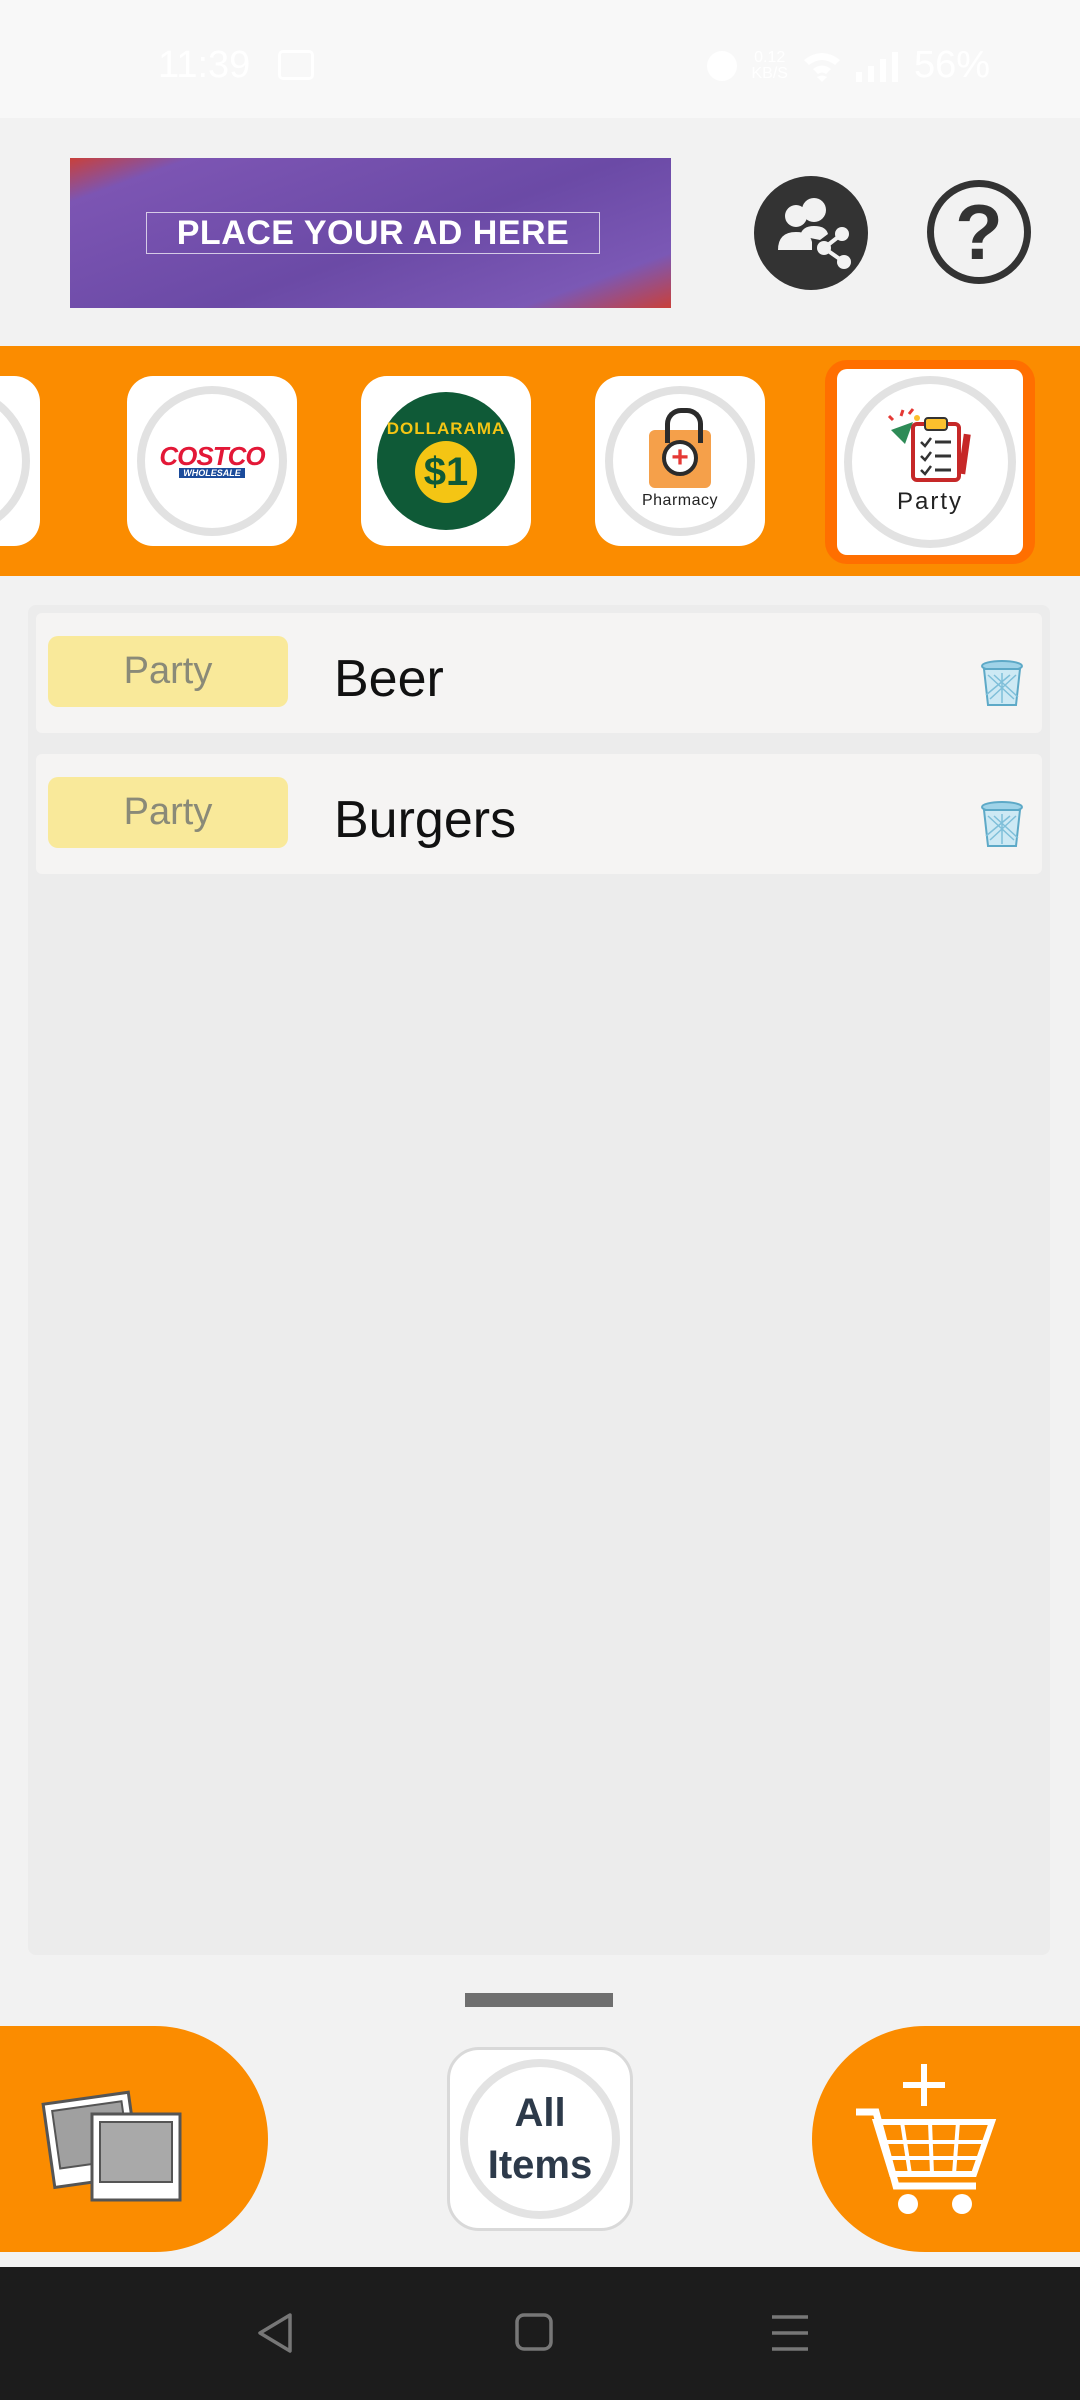  What do you see at coordinates (373, 233) in the screenshot?
I see `ad-text: PLACE YOUR AD HERE` at bounding box center [373, 233].